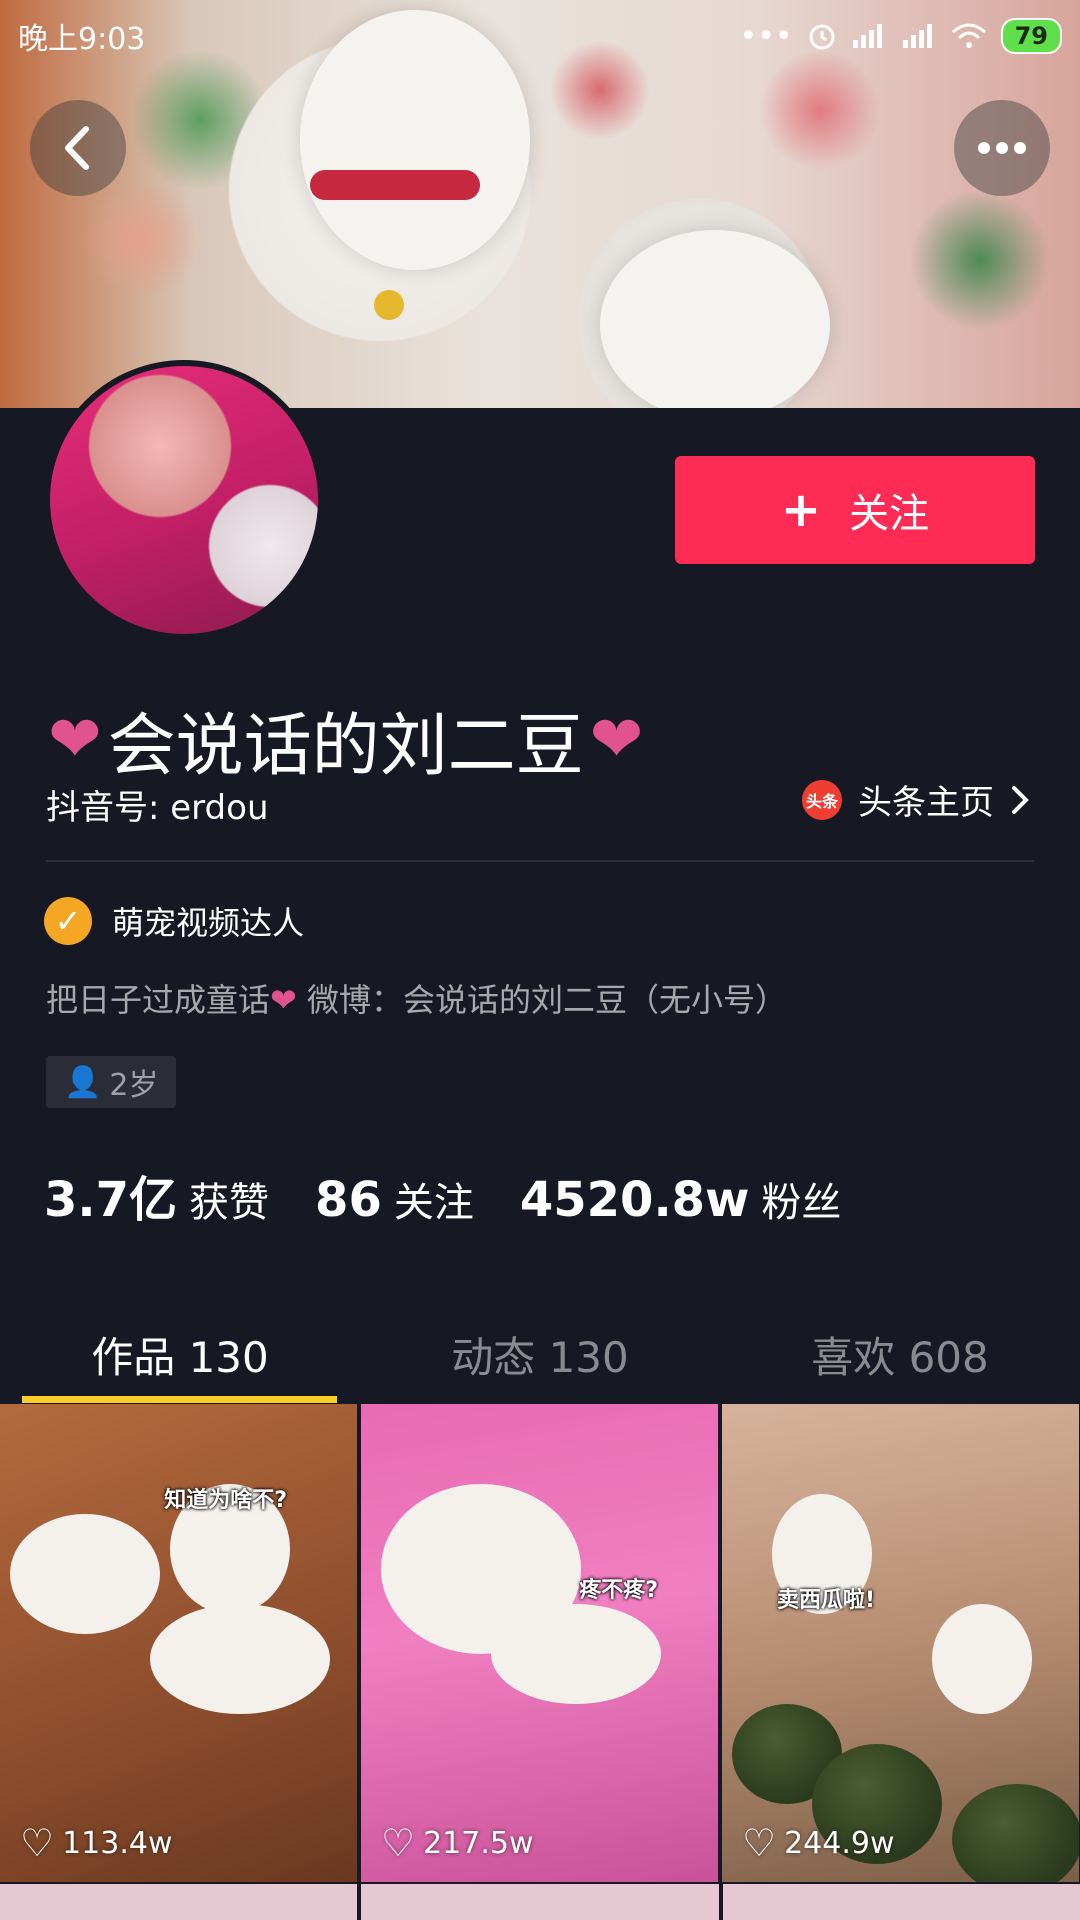 This screenshot has height=1920, width=1080. What do you see at coordinates (839, 1843) in the screenshot?
I see `video-likes-count: 244.9w` at bounding box center [839, 1843].